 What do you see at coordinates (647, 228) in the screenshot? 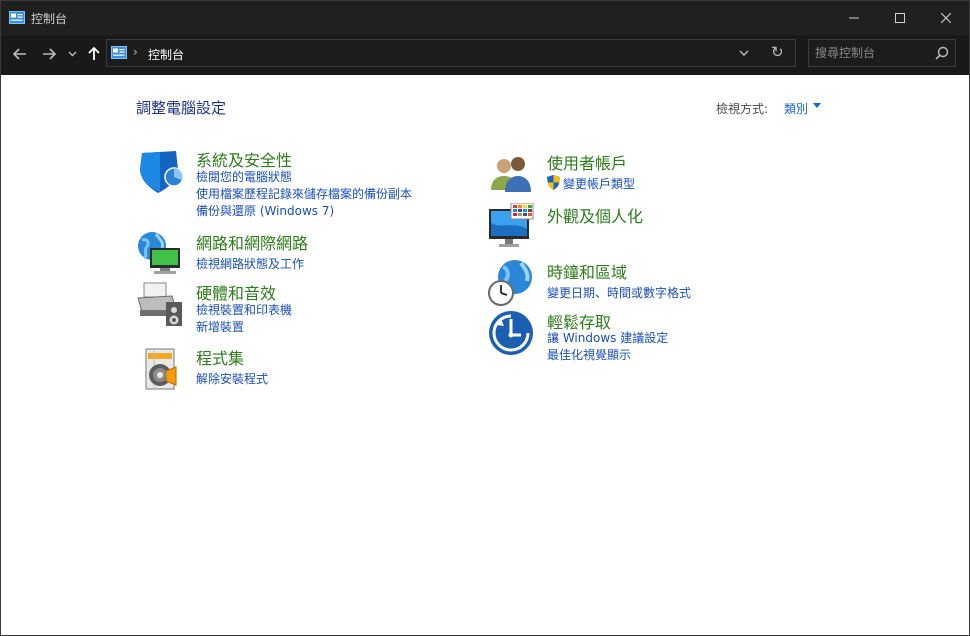
I see `category-appearance-personalization: 外觀及個人化` at bounding box center [647, 228].